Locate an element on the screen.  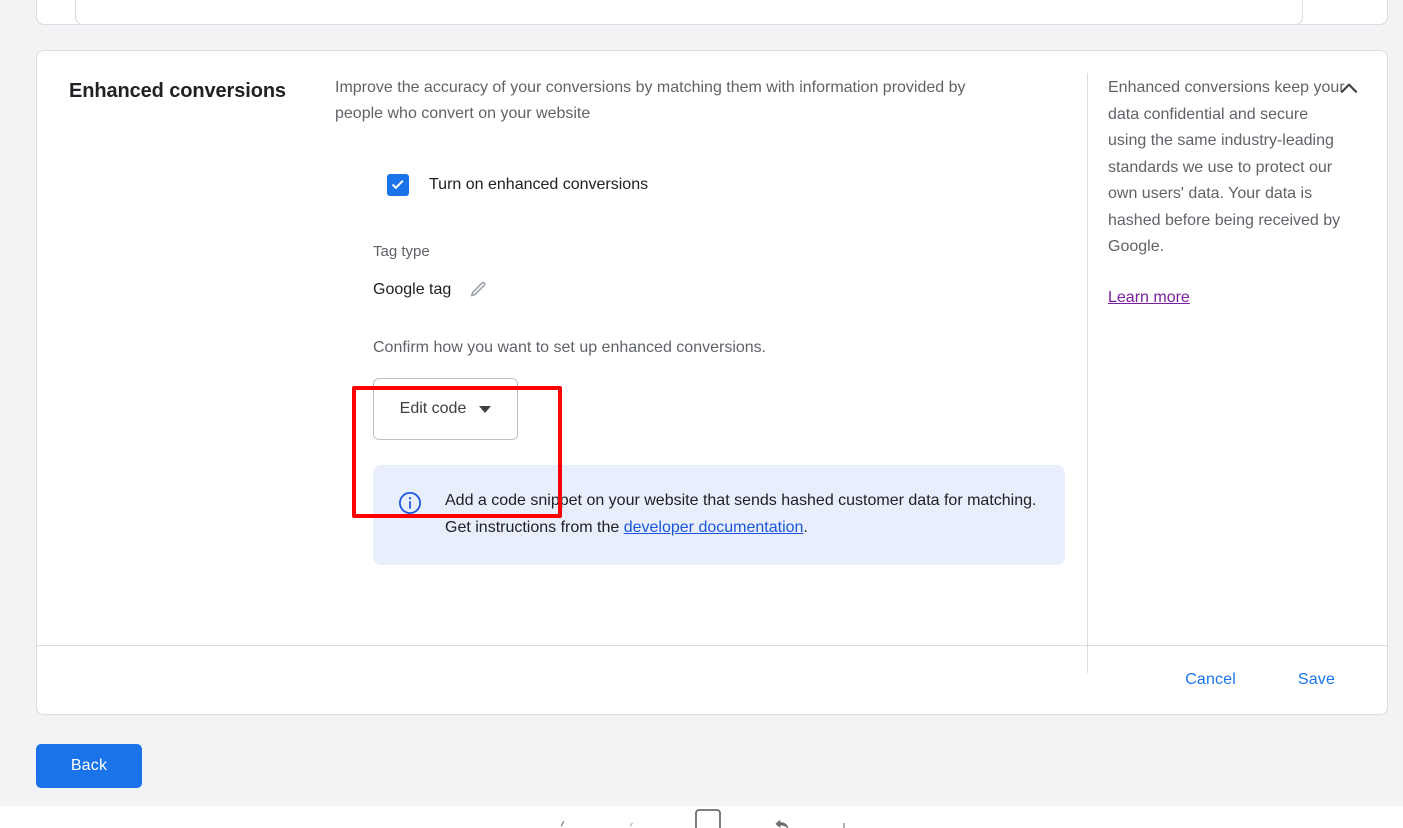
bottom-toolbar-strip is located at coordinates (701, 817).